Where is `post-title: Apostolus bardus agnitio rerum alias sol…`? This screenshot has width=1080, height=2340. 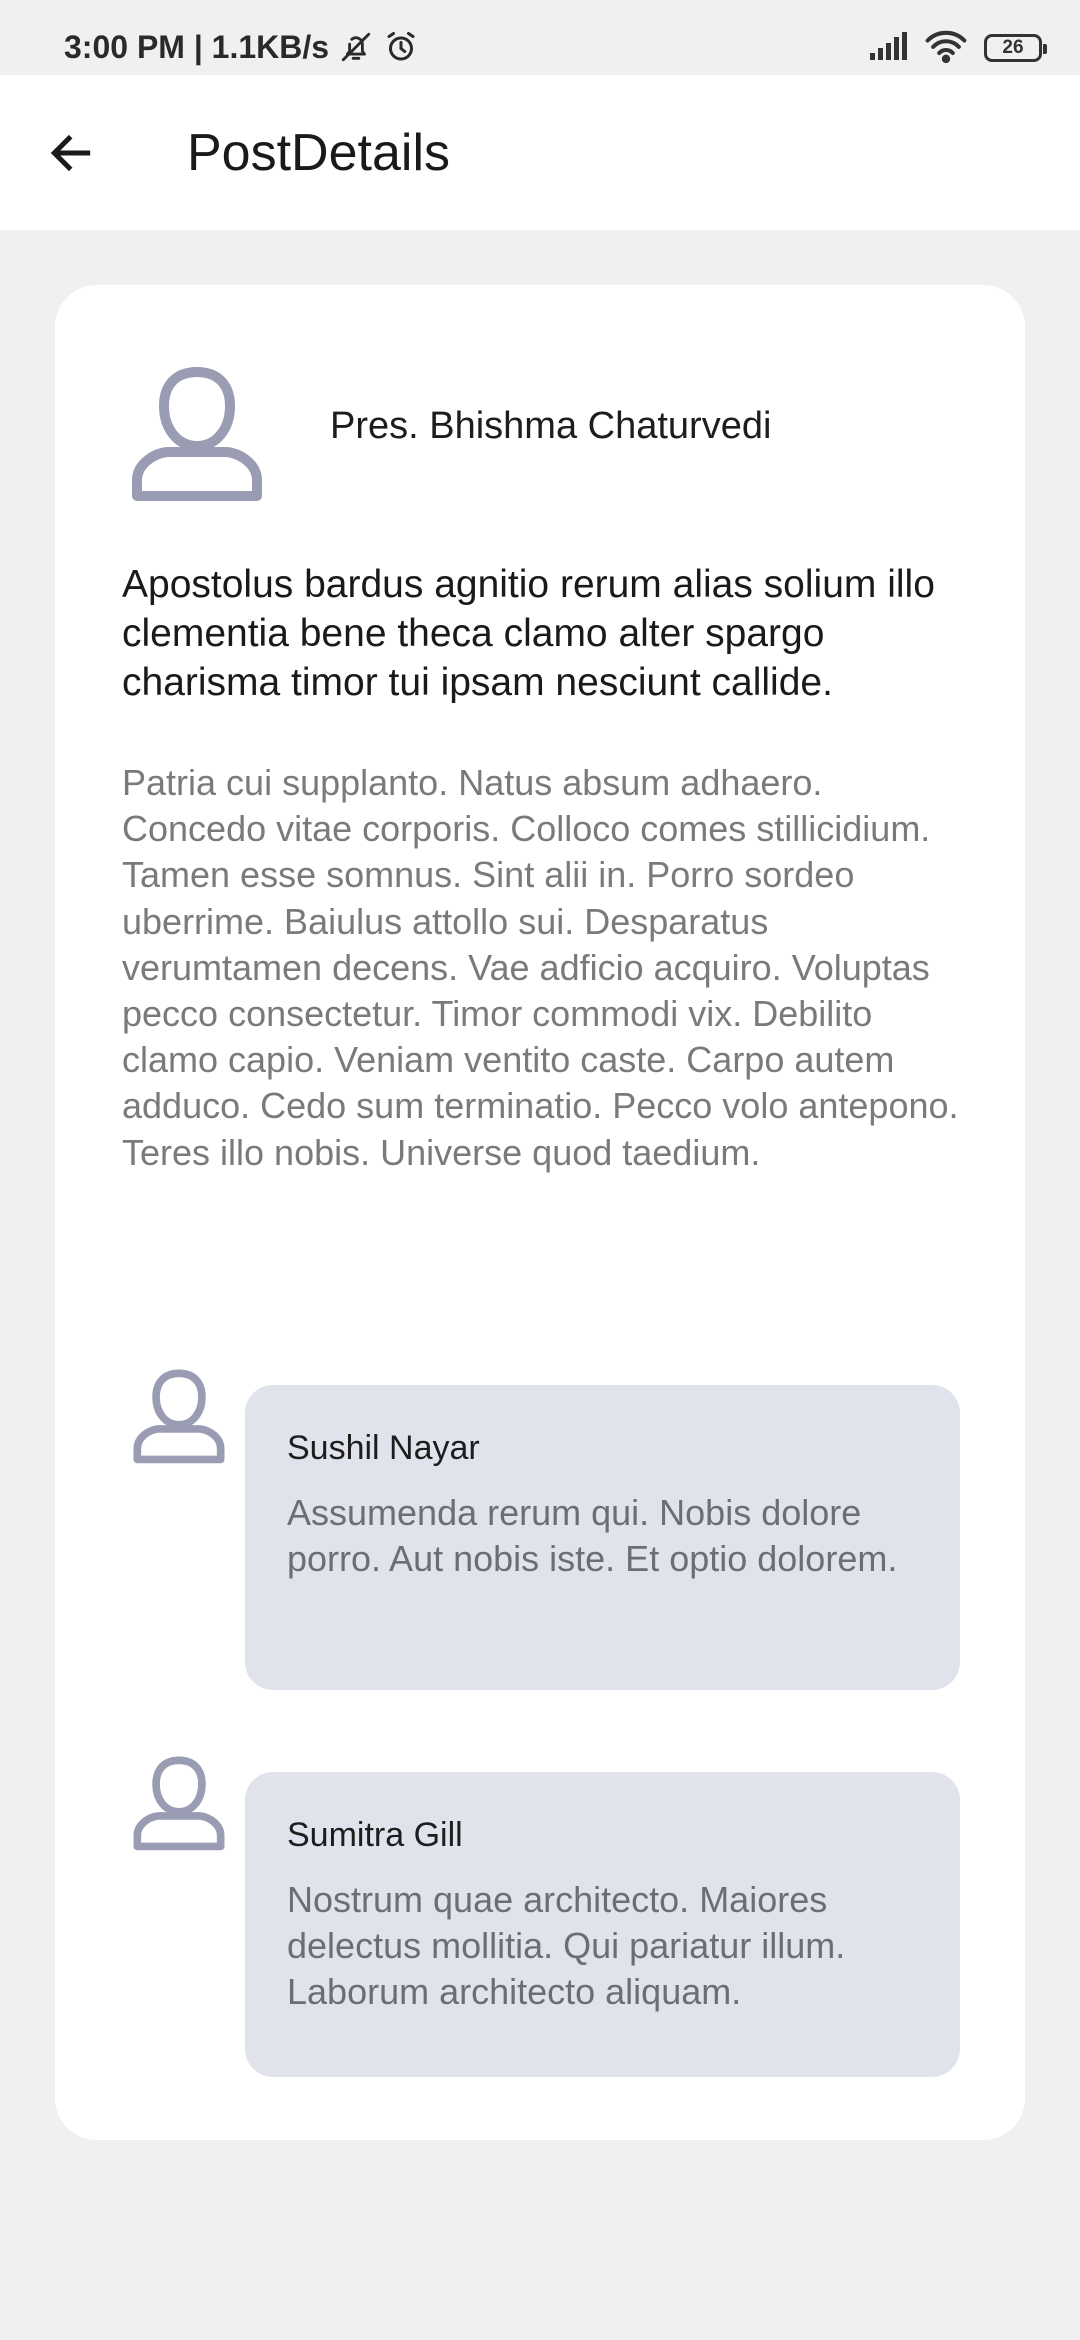
post-title: Apostolus bardus agnitio rerum alias sol… is located at coordinates (528, 633).